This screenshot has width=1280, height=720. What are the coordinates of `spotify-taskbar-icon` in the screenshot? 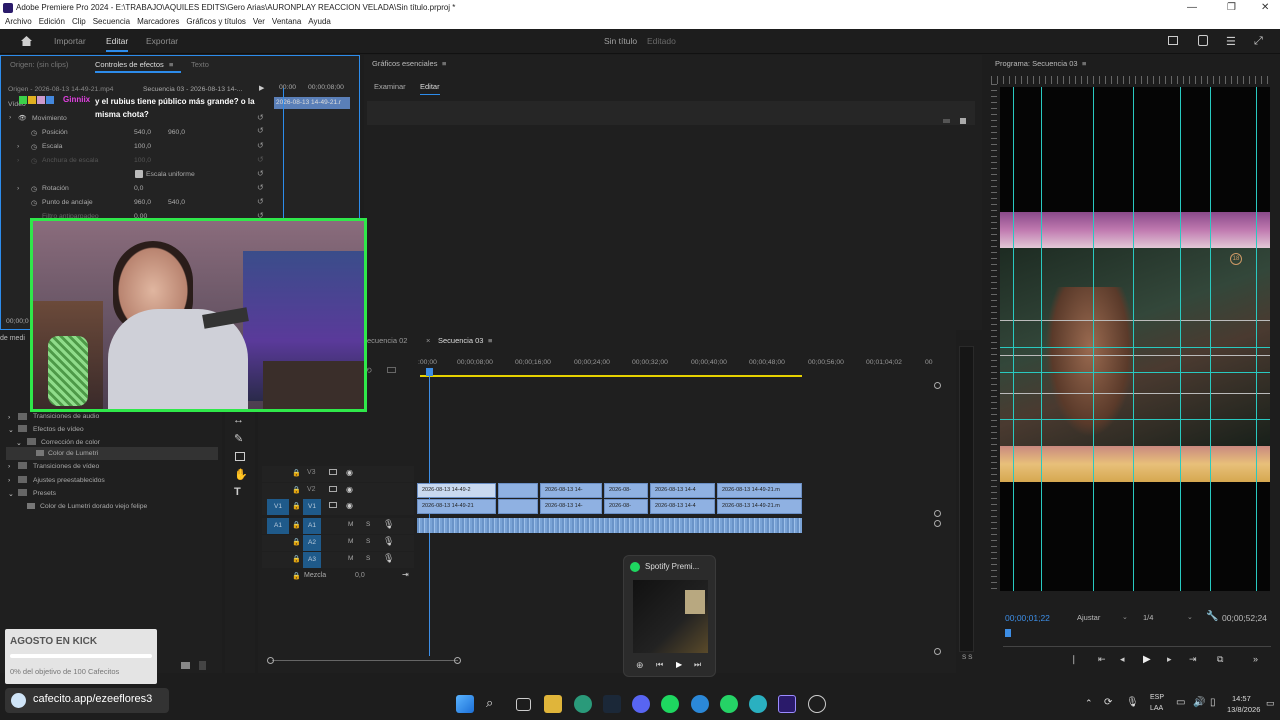 It's located at (670, 704).